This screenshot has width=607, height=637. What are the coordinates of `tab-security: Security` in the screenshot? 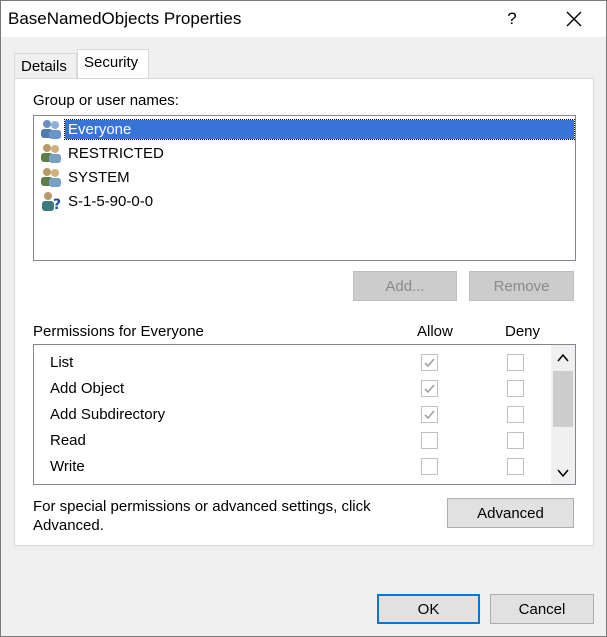 It's located at (113, 64).